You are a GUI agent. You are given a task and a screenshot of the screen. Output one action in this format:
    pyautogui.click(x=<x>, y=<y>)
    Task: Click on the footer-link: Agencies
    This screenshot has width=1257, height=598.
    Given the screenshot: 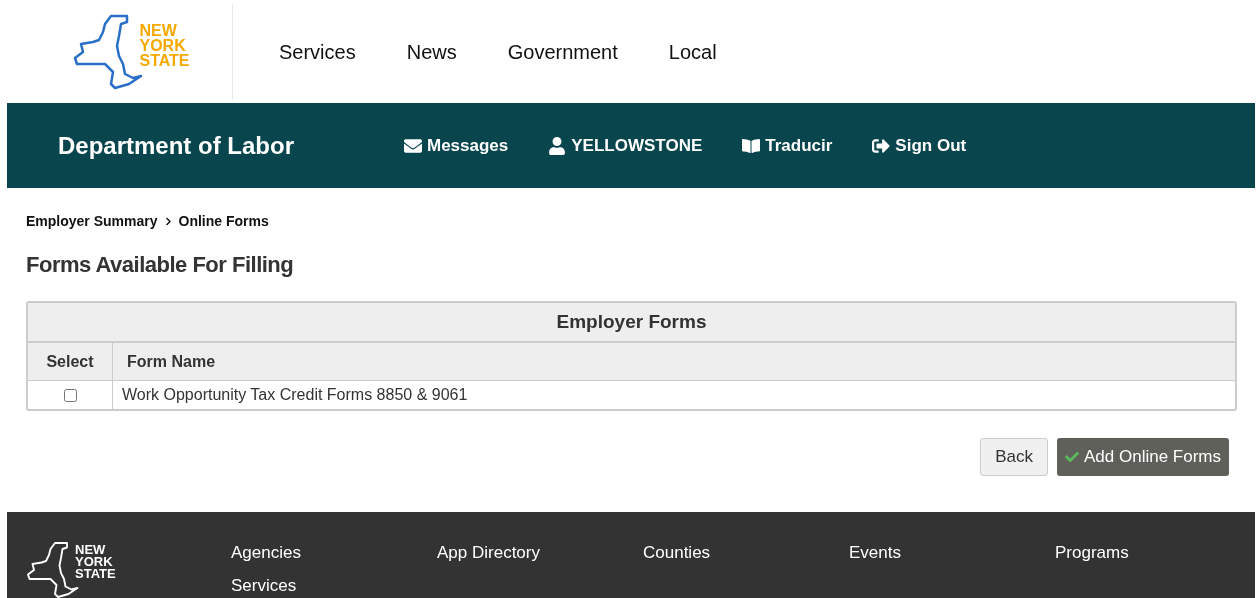 What is the action you would take?
    pyautogui.click(x=321, y=552)
    